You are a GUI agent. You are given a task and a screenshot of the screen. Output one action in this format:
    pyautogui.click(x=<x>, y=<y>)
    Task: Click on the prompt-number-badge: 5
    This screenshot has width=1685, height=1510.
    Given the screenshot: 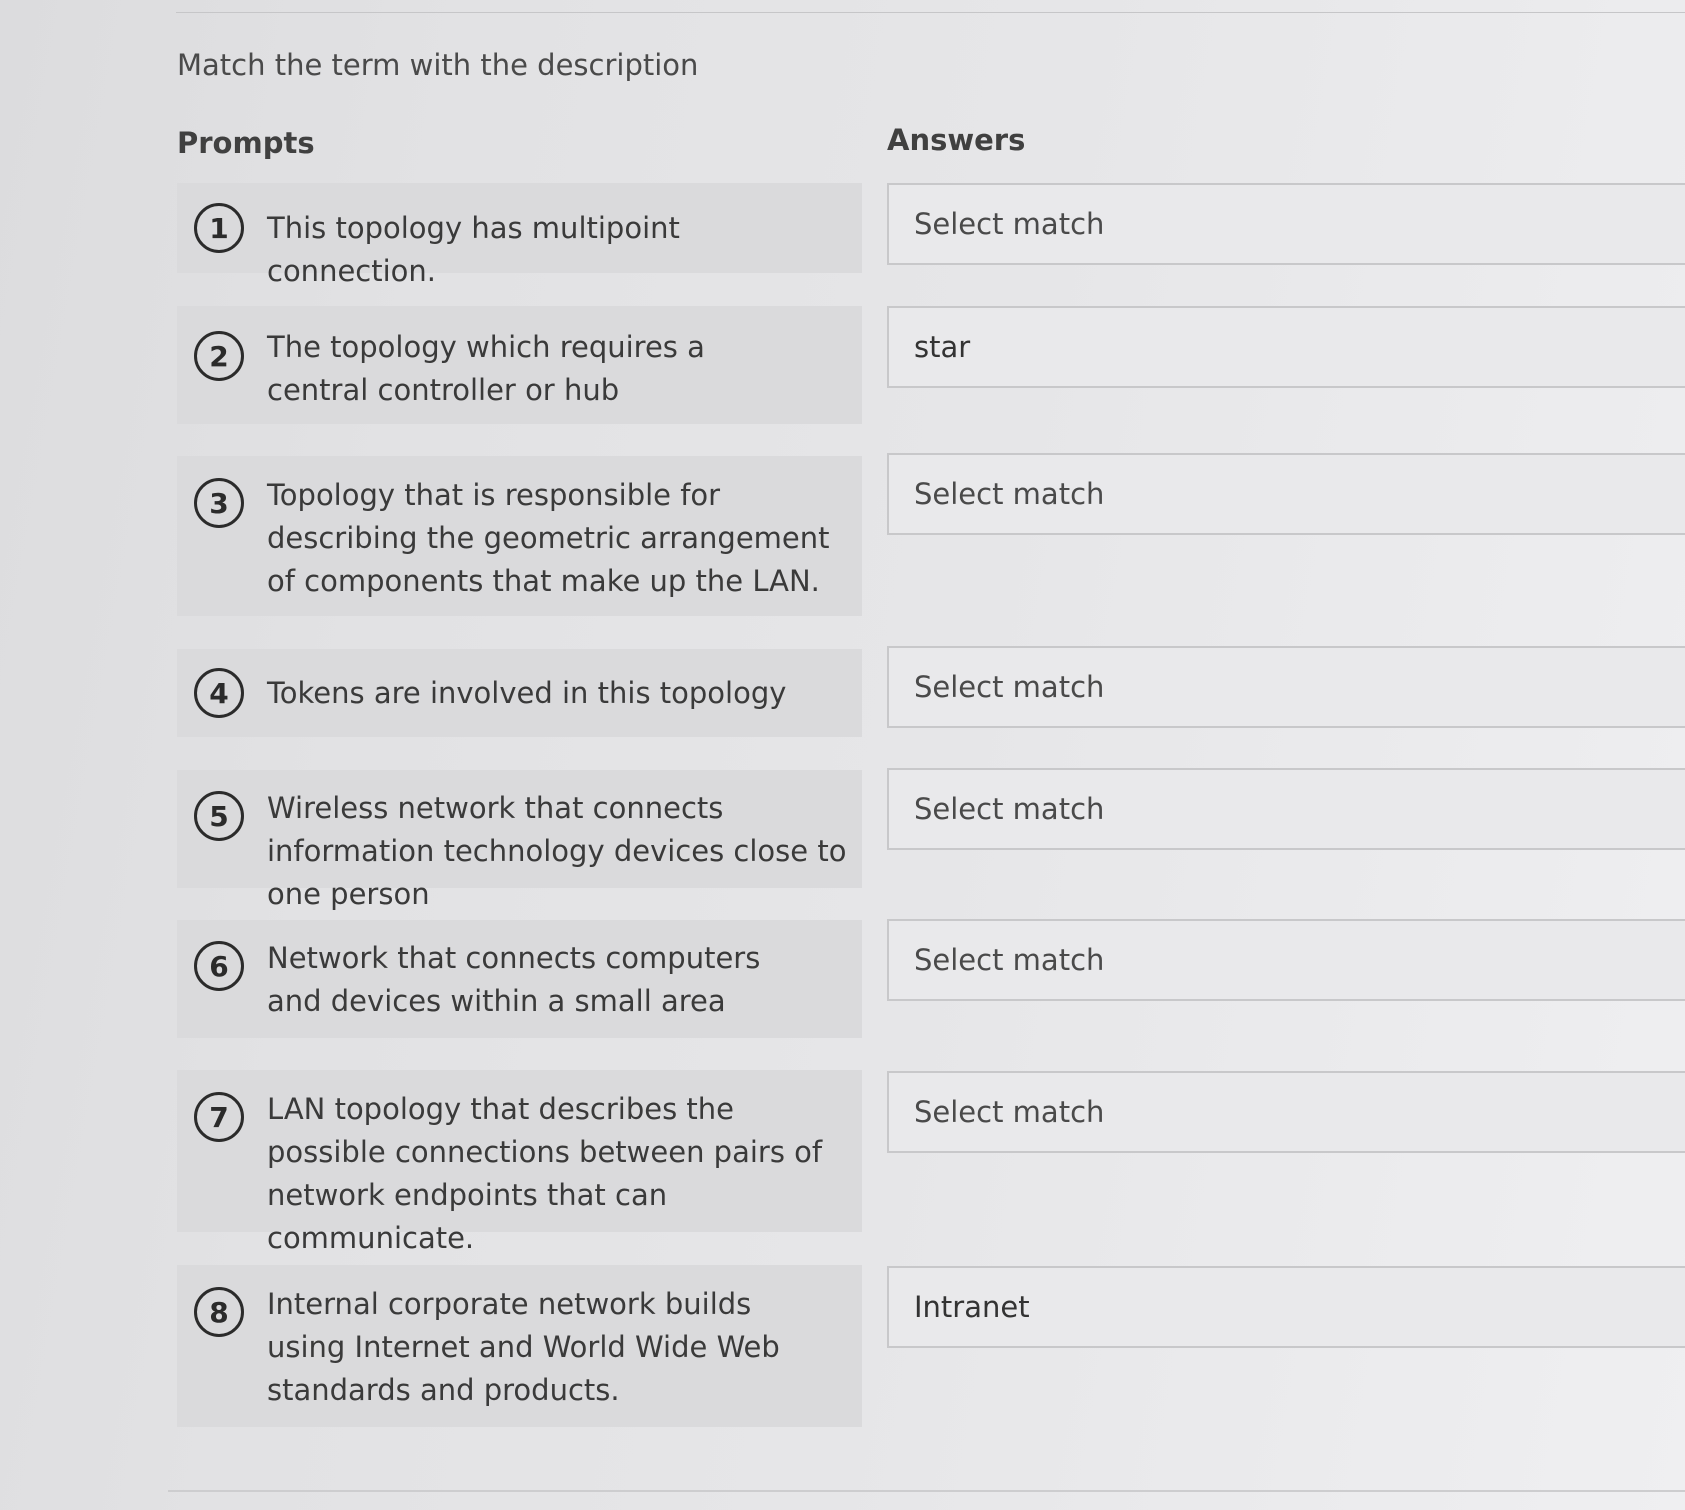 What is the action you would take?
    pyautogui.click(x=219, y=816)
    